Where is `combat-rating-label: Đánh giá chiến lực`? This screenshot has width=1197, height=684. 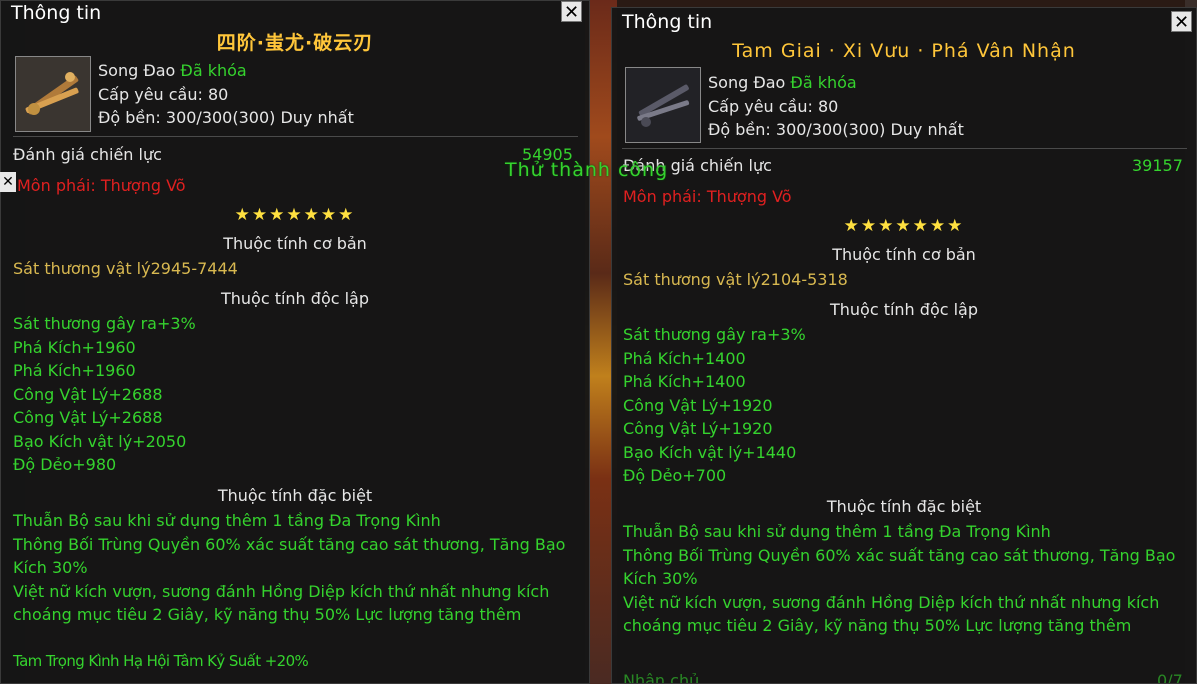
combat-rating-label: Đánh giá chiến lực is located at coordinates (87, 154).